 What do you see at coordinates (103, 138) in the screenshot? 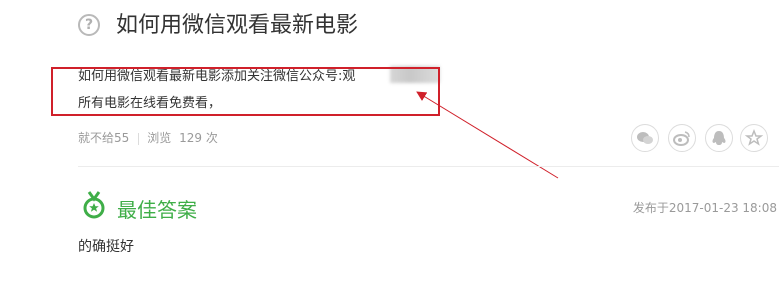
I see `asker-name: 就不给55` at bounding box center [103, 138].